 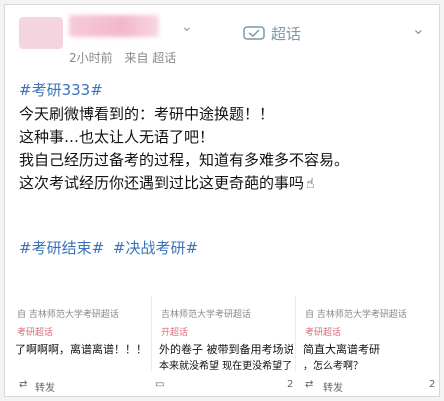 What do you see at coordinates (159, 384) in the screenshot?
I see `comment-icon: ▭` at bounding box center [159, 384].